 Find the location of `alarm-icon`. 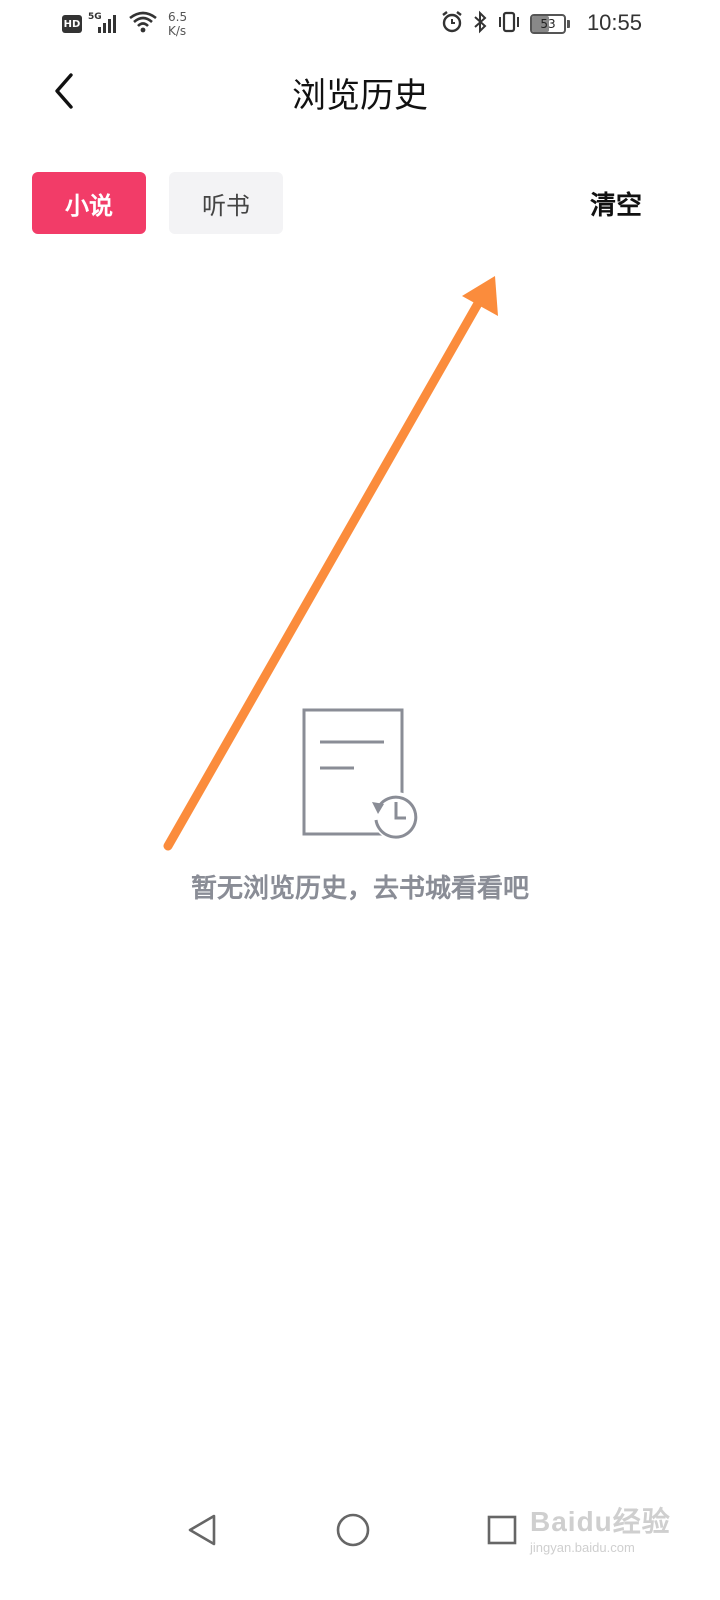

alarm-icon is located at coordinates (452, 24).